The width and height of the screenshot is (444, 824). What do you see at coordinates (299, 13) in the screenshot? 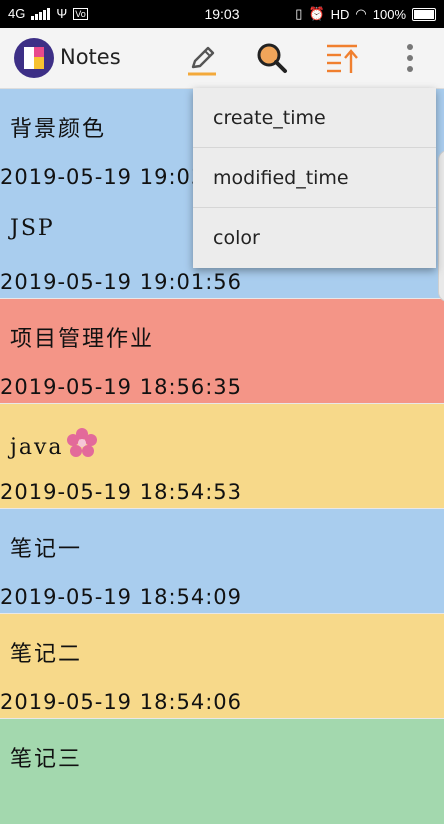
I see `vibrate-icon: ▯` at bounding box center [299, 13].